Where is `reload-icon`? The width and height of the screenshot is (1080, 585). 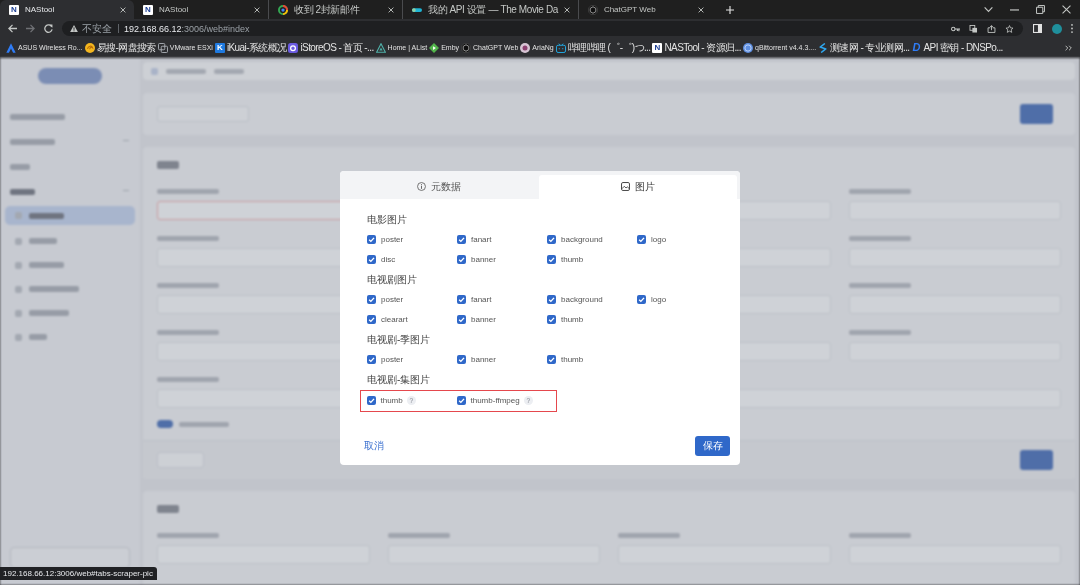
reload-icon is located at coordinates (48, 28).